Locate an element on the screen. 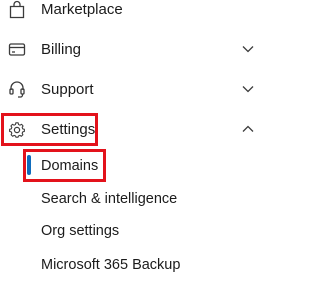 This screenshot has width=320, height=290. sub-item-org-settings: Org settings is located at coordinates (133, 235).